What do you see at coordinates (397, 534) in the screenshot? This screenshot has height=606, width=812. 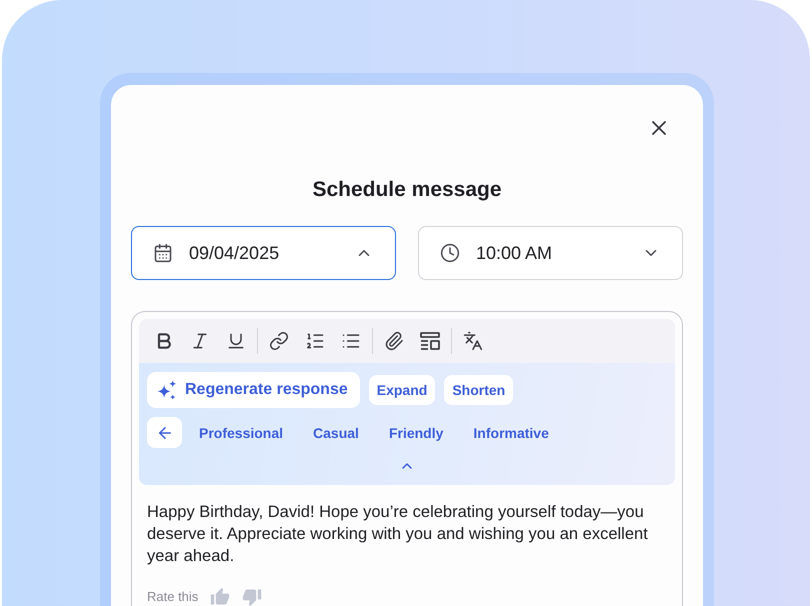 I see `message-text: Happy Birthday, David! Hope you’re celebrating yourself today—you deserve it. Appreciate working with you and wishing you an excellent year ahead.` at bounding box center [397, 534].